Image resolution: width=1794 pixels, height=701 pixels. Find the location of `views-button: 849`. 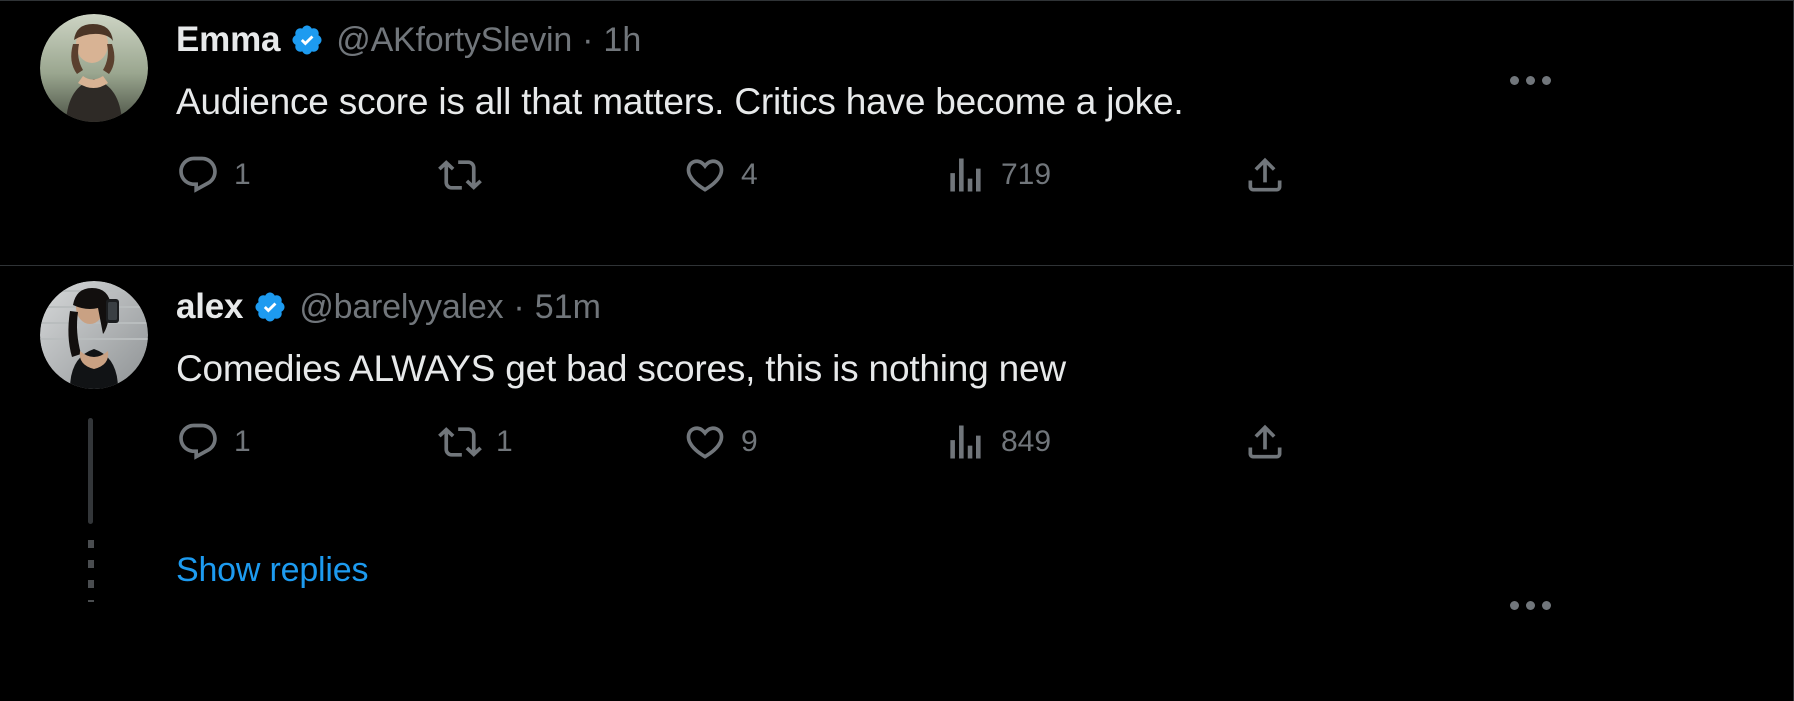

views-button: 849 is located at coordinates (1093, 442).